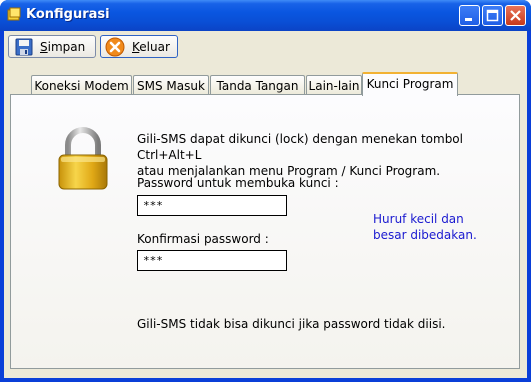 This screenshot has height=382, width=531. What do you see at coordinates (410, 84) in the screenshot?
I see `tab-kunci-program: Kunci Program` at bounding box center [410, 84].